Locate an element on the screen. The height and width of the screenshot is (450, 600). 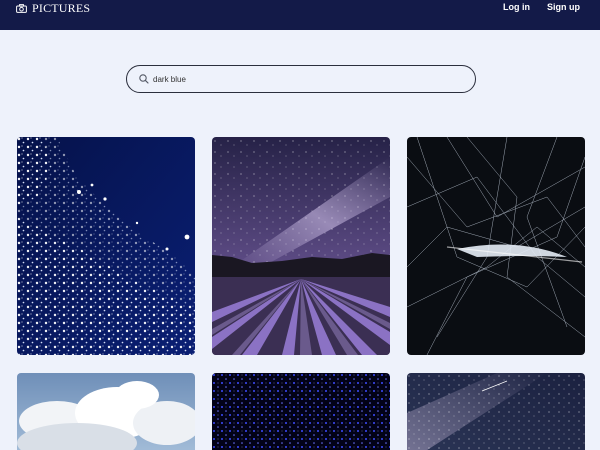
signup-link: Sign up is located at coordinates (563, 7).